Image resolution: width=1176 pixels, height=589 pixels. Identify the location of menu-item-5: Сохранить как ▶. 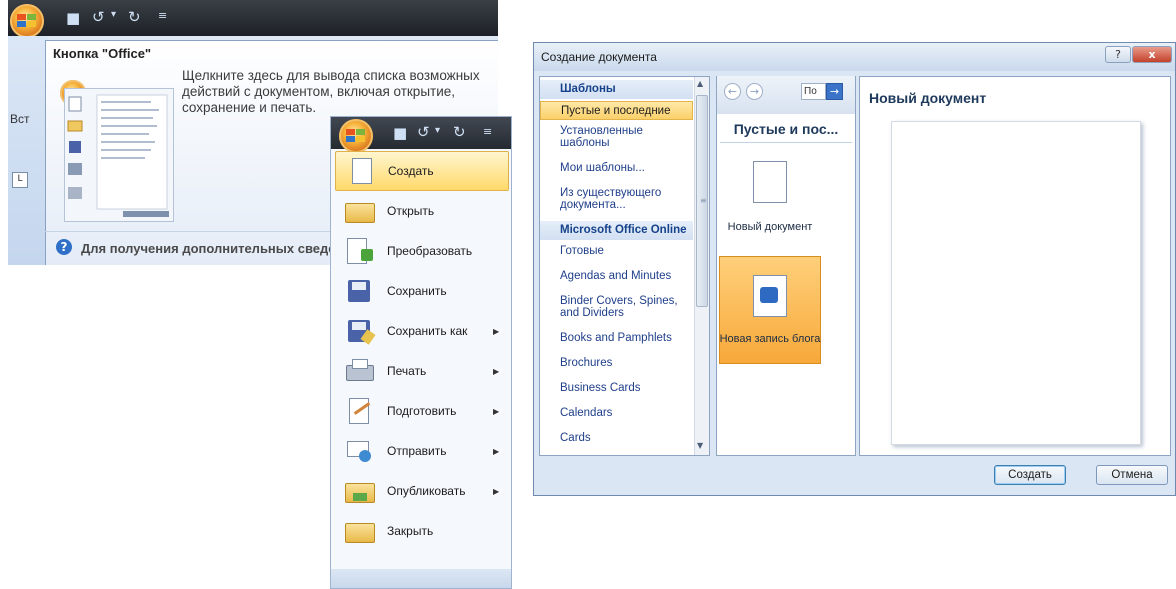
(422, 331).